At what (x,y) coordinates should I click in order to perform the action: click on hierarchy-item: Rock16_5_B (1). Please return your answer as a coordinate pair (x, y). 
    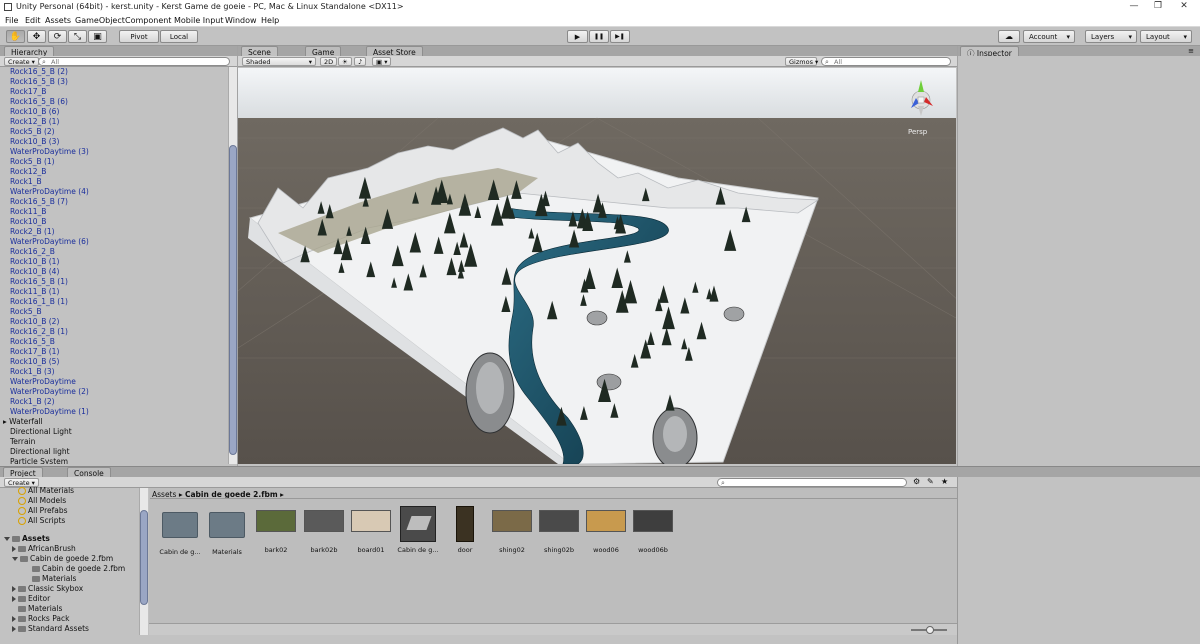
    Looking at the image, I should click on (39, 281).